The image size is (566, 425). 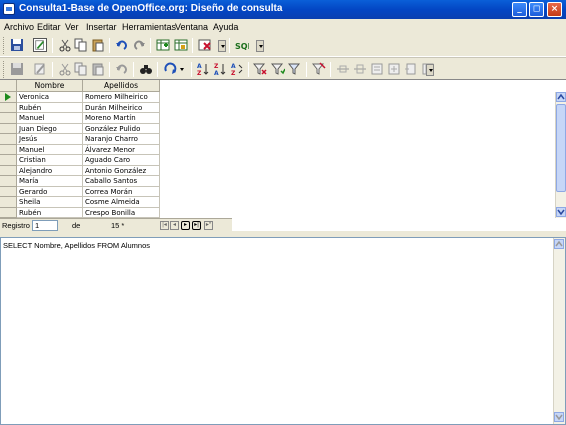 What do you see at coordinates (81, 45) in the screenshot?
I see `copy-icon` at bounding box center [81, 45].